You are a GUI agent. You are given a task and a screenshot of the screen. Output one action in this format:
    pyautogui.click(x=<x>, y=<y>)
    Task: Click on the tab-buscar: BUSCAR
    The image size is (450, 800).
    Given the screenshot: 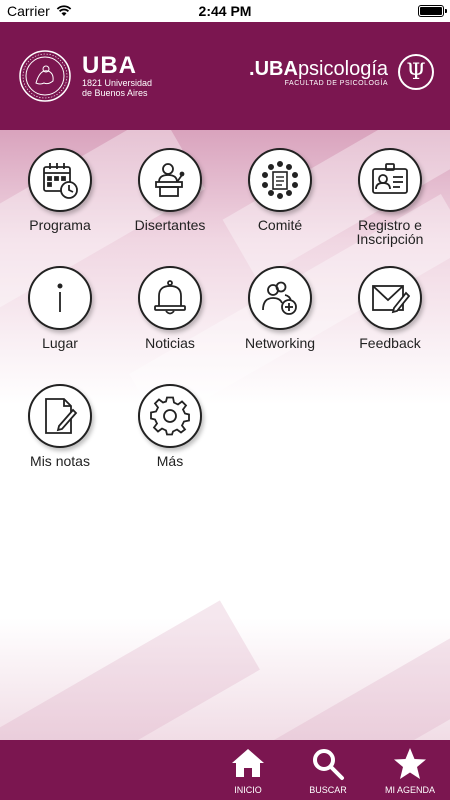 What is the action you would take?
    pyautogui.click(x=328, y=770)
    